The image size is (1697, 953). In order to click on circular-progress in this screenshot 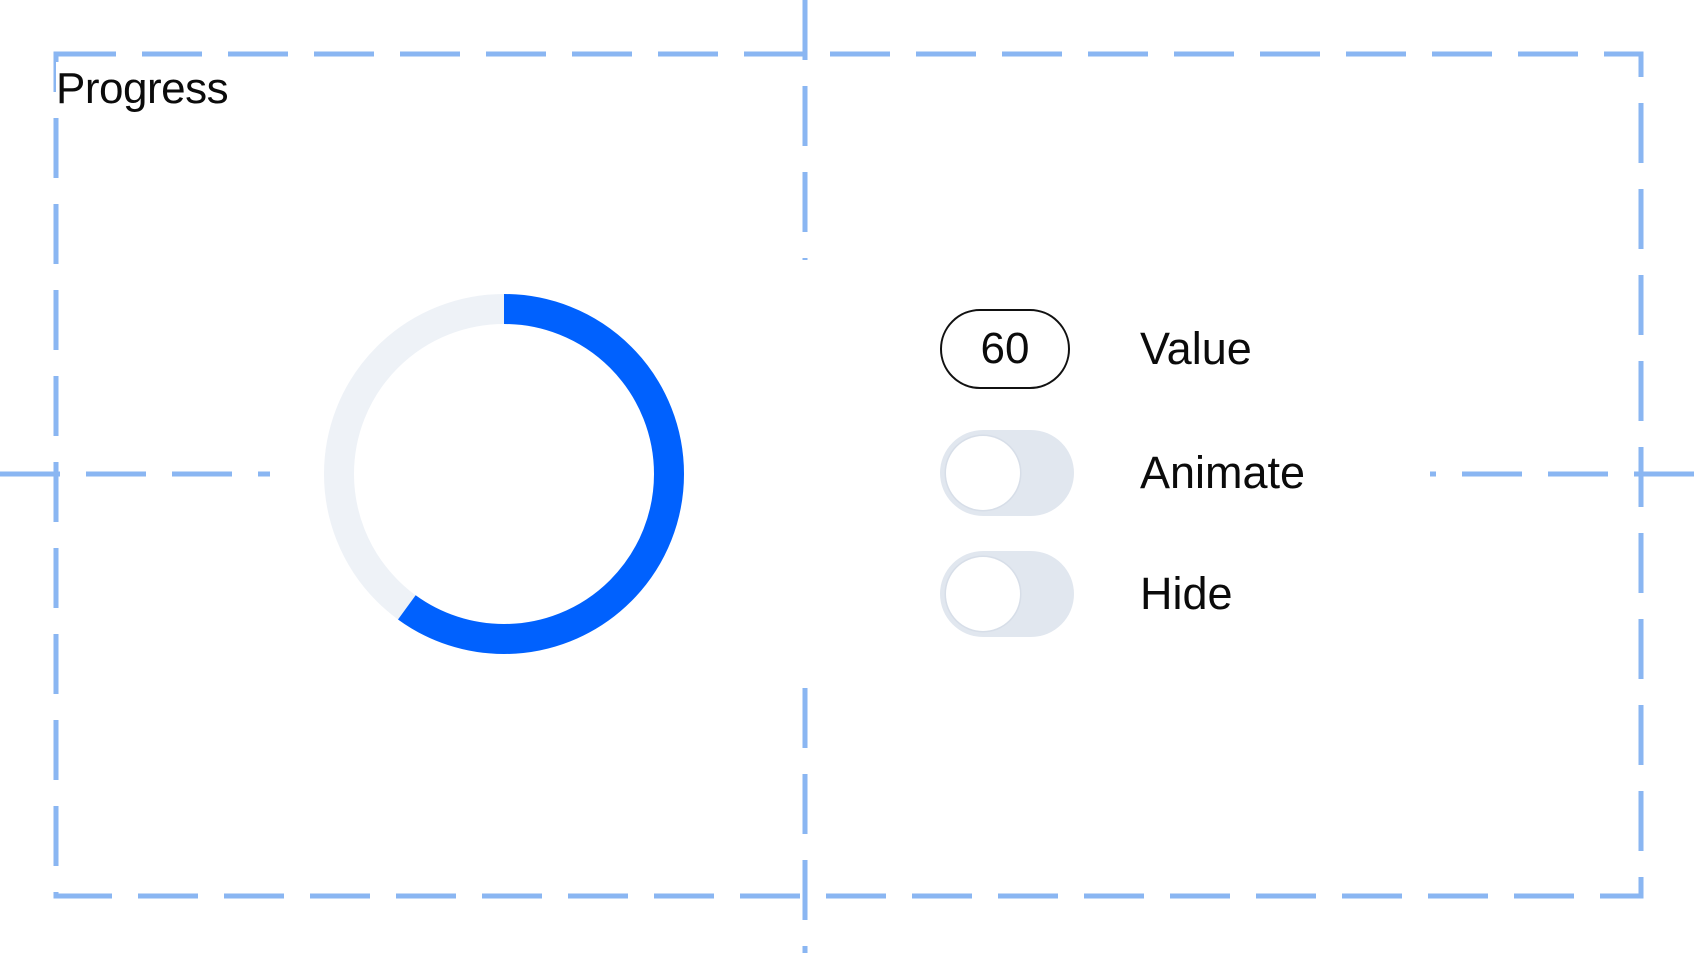, I will do `click(504, 474)`.